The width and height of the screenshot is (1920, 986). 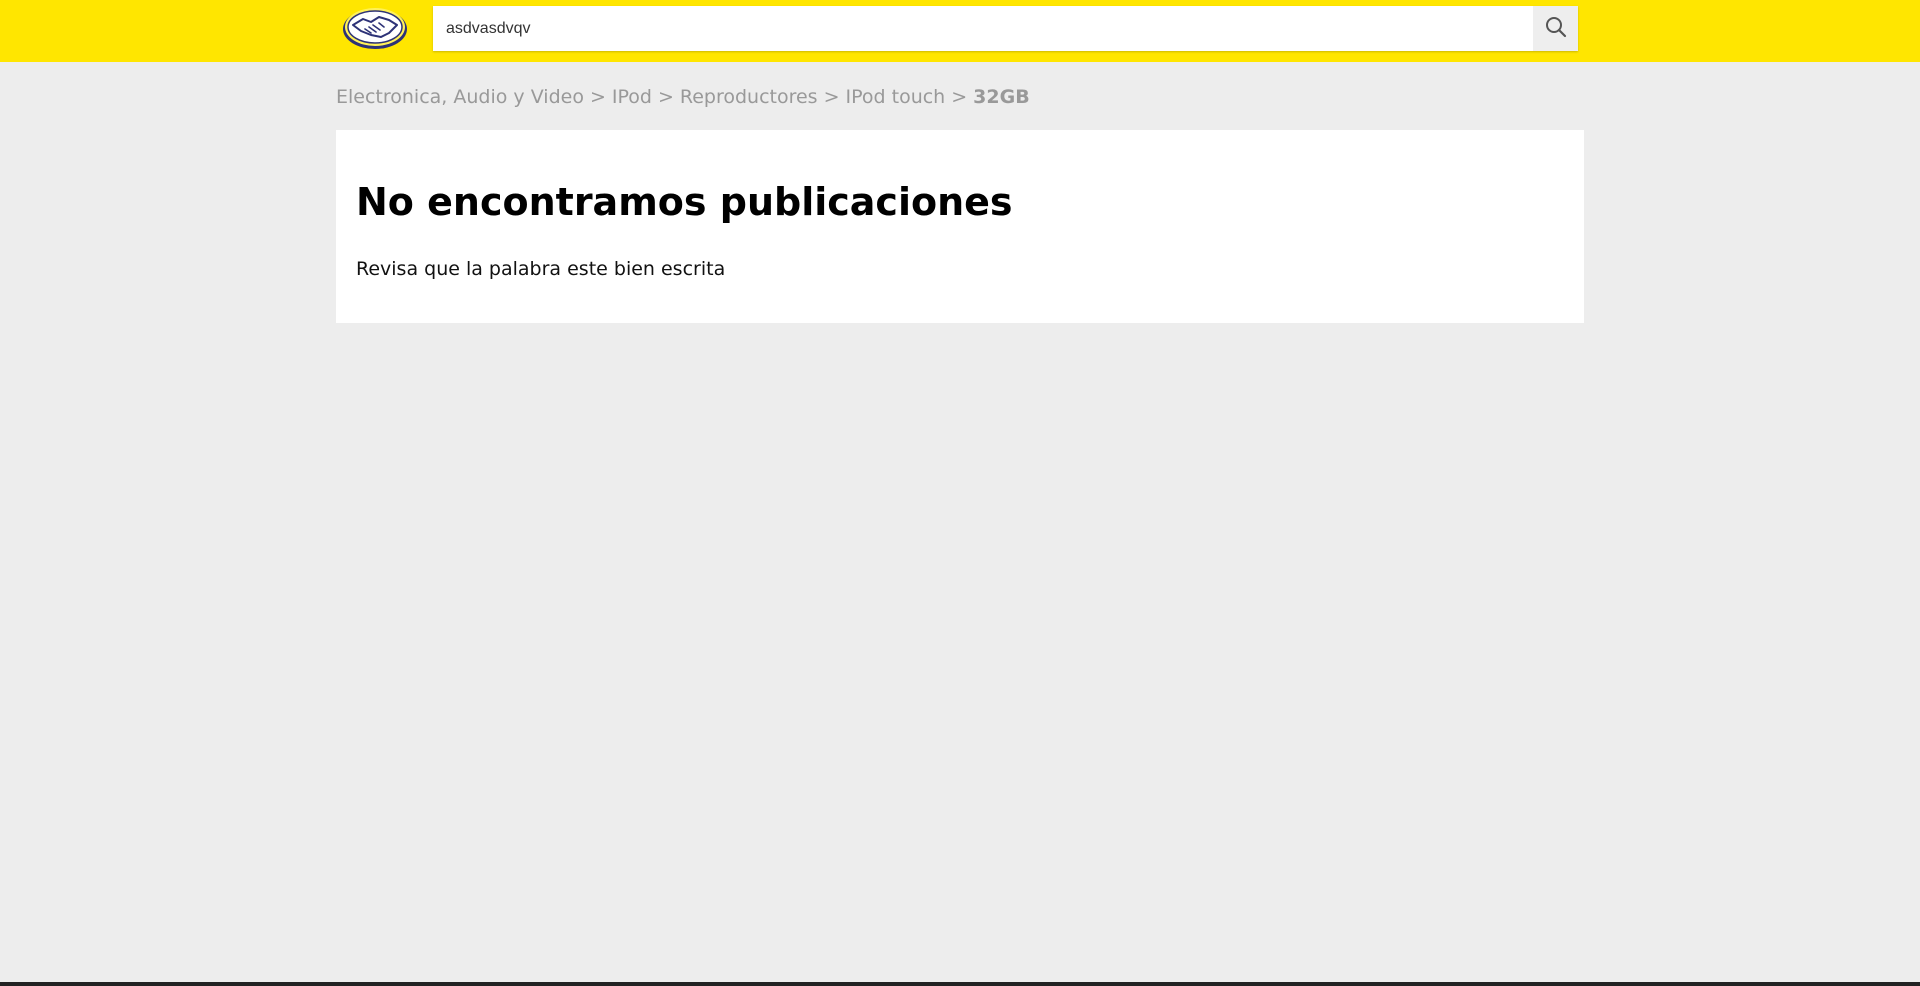 I want to click on breadcrumb-item-reproductores: Reproductores, so click(x=749, y=97).